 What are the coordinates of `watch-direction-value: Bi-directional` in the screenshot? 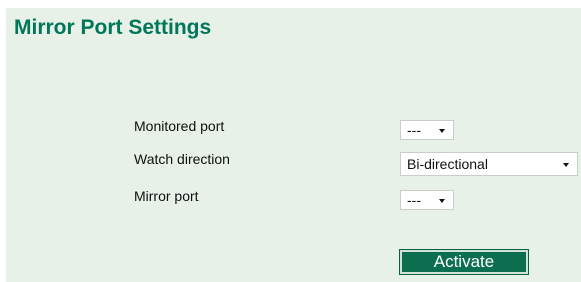 It's located at (447, 164).